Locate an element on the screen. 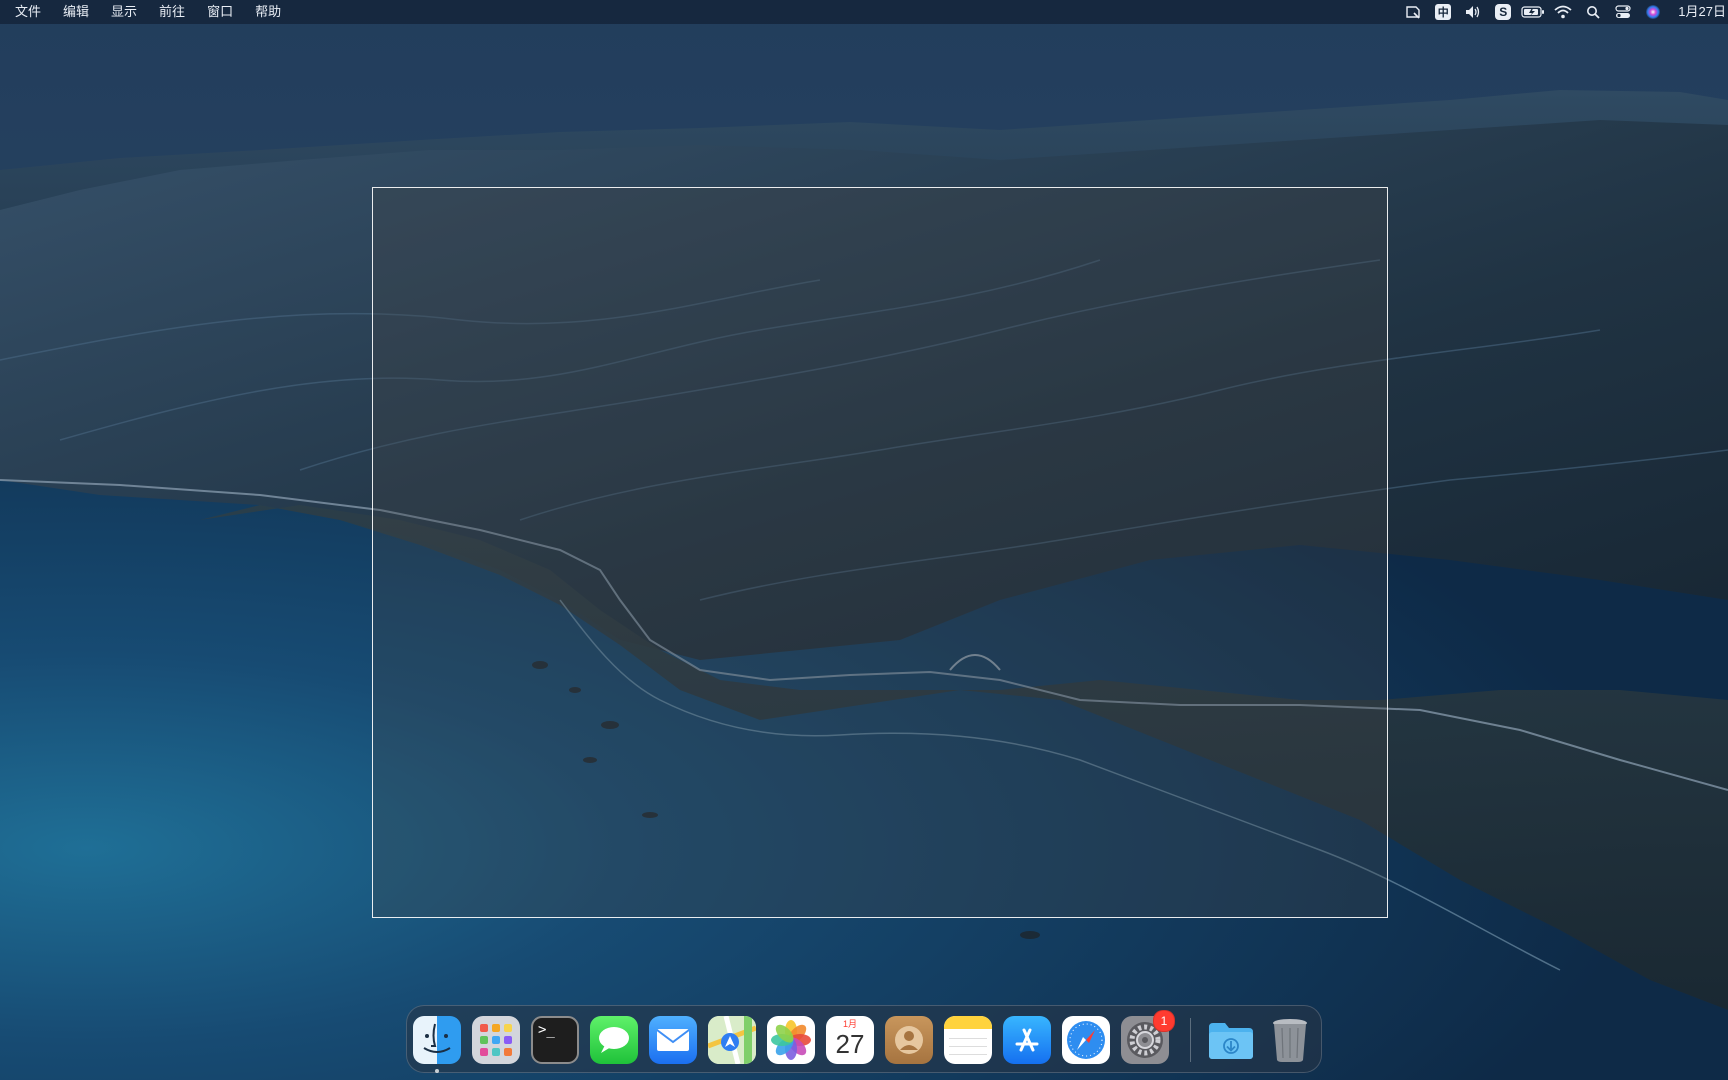 The image size is (1728, 1080). contacts-icon is located at coordinates (909, 1040).